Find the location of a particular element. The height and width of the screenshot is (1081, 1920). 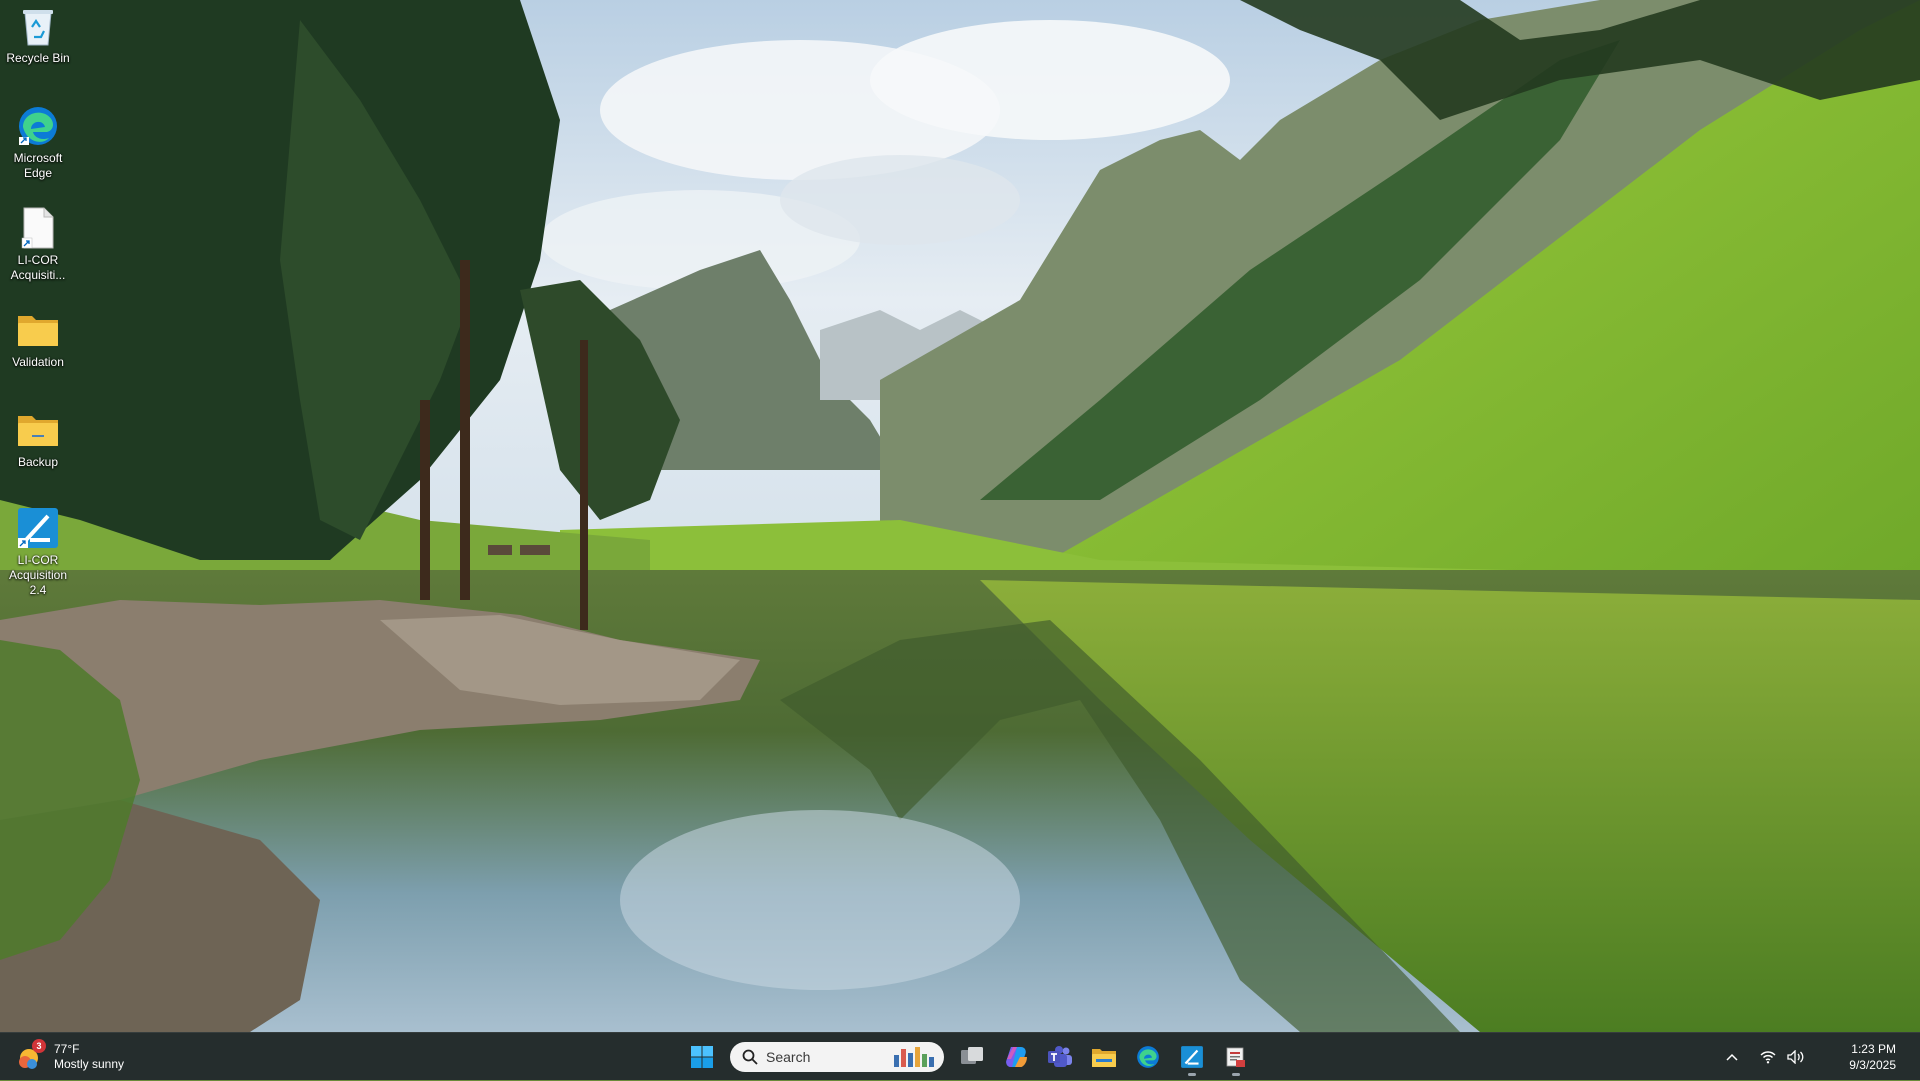

desktop-icon-validation-folder: Validation is located at coordinates (38, 339).